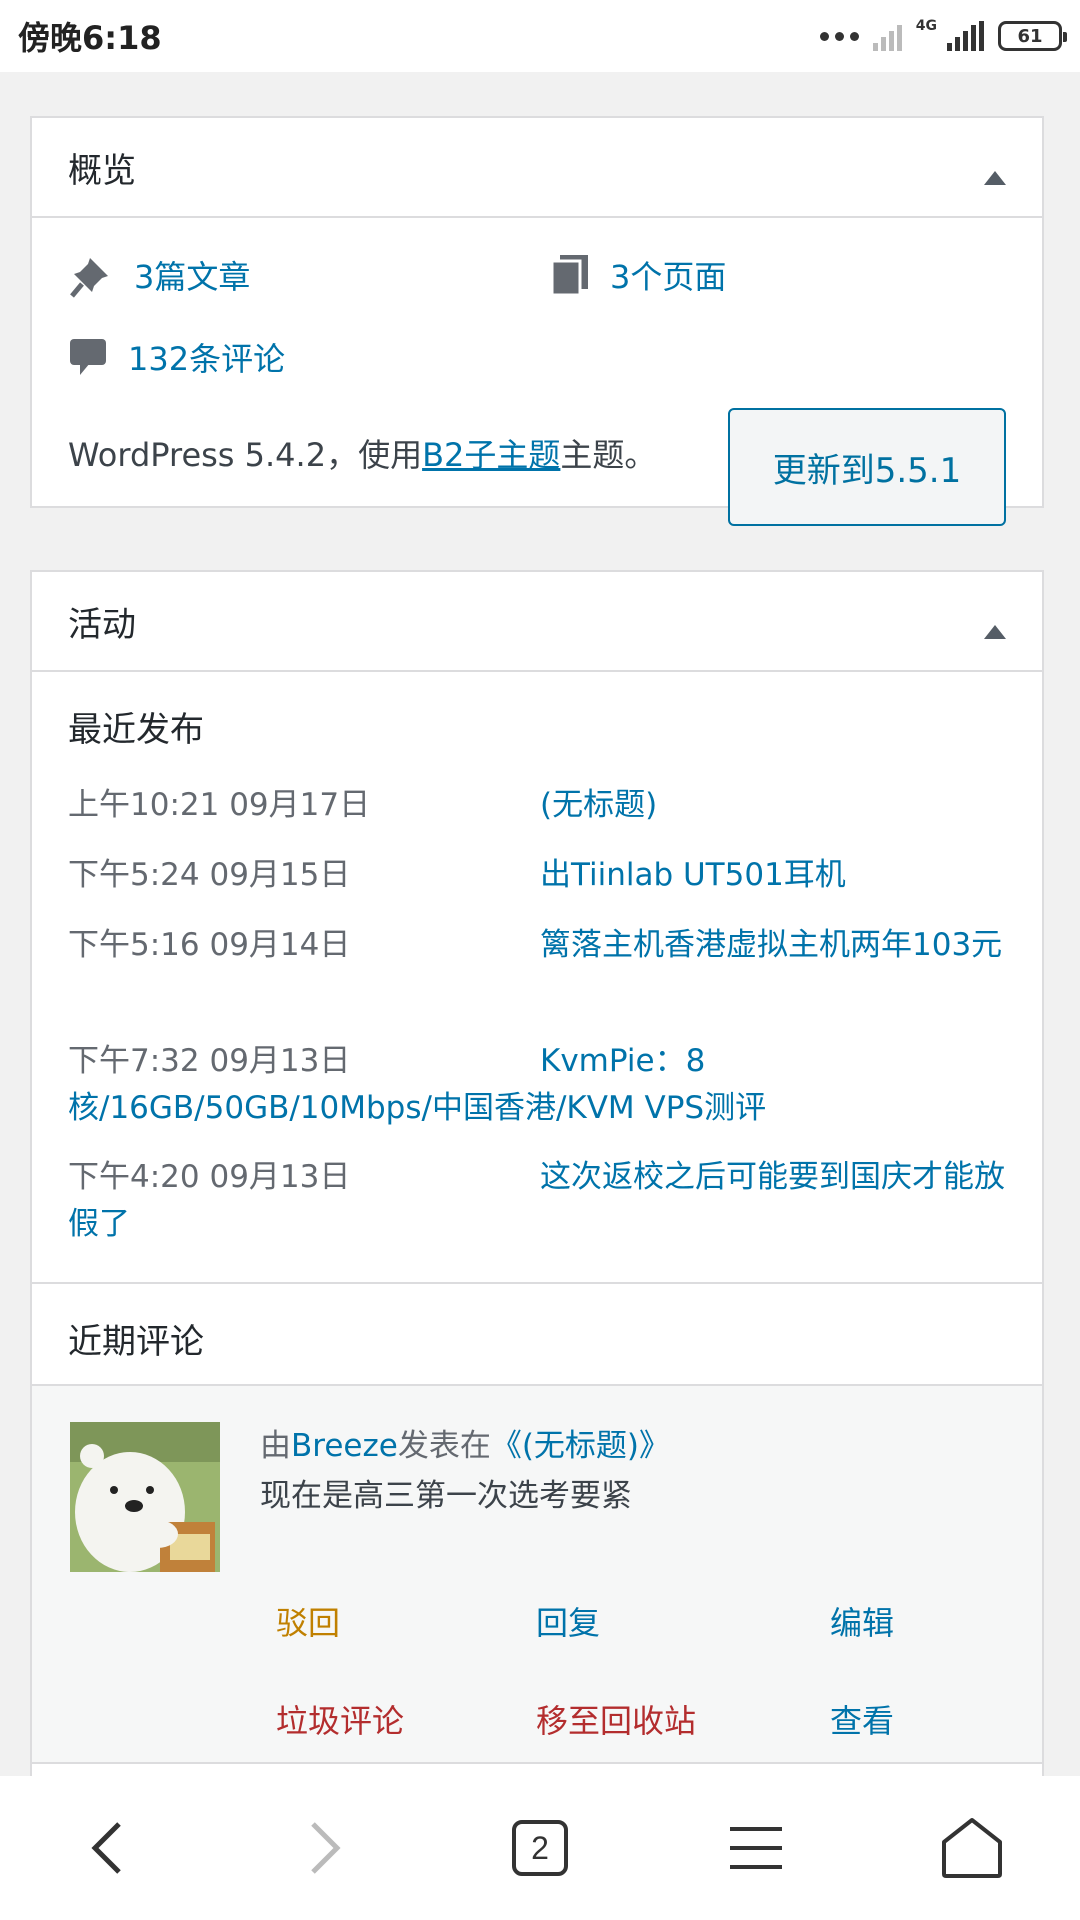 Image resolution: width=1080 pixels, height=1920 pixels. Describe the element at coordinates (275, 1446) in the screenshot. I see `comment-by: 由` at that location.